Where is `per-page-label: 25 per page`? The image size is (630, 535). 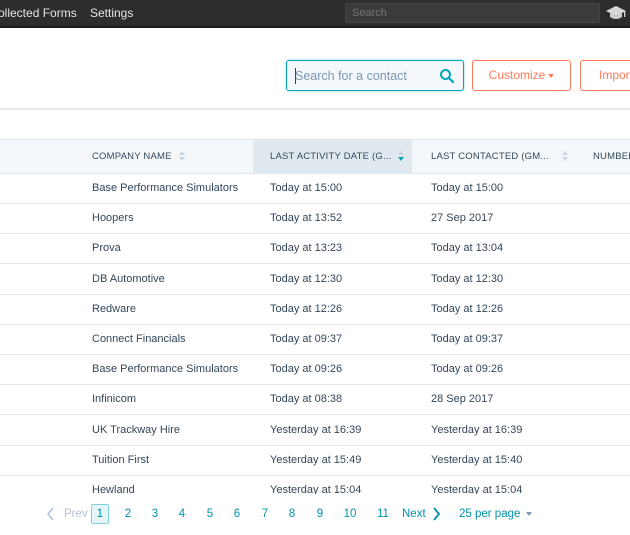 per-page-label: 25 per page is located at coordinates (490, 514).